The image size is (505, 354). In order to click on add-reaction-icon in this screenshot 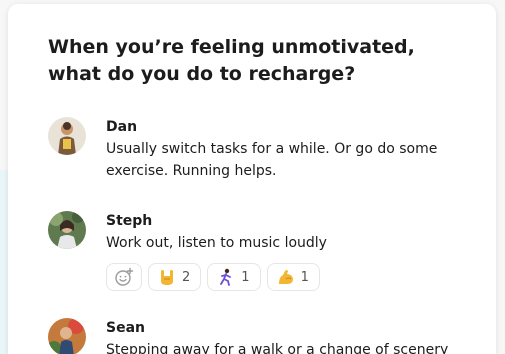, I will do `click(124, 276)`.